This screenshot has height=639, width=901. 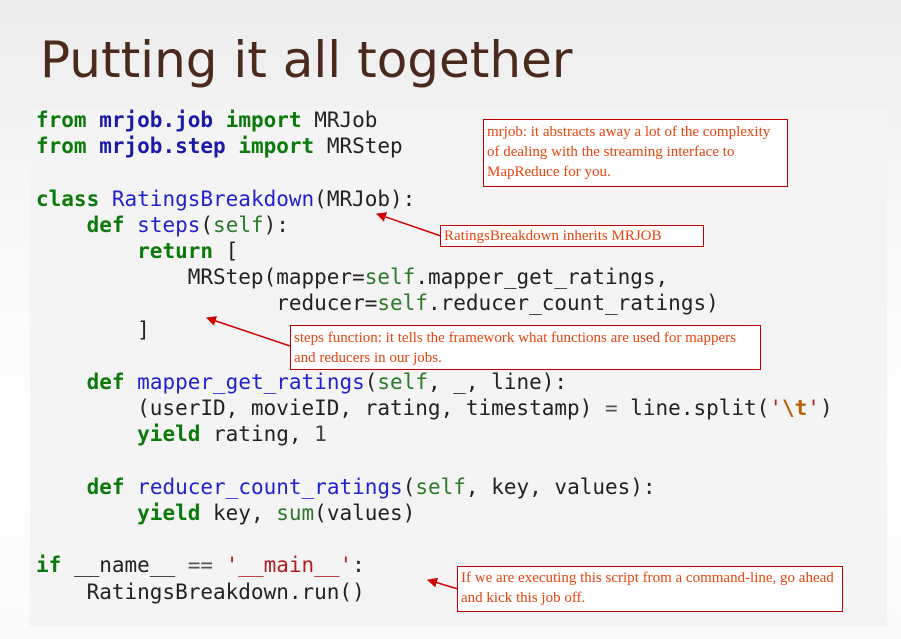 What do you see at coordinates (248, 331) in the screenshot?
I see `arrow-steps` at bounding box center [248, 331].